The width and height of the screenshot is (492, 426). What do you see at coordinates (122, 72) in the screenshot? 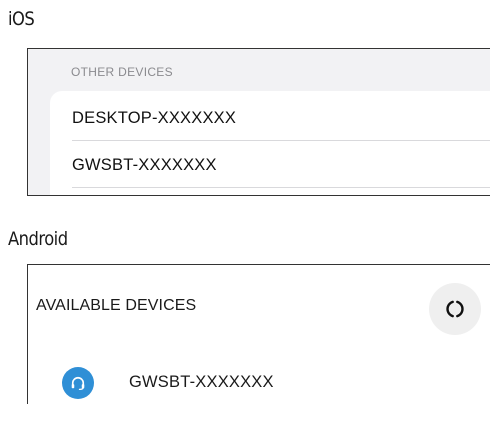
I see `other-devices-header: OTHER DEVICES` at bounding box center [122, 72].